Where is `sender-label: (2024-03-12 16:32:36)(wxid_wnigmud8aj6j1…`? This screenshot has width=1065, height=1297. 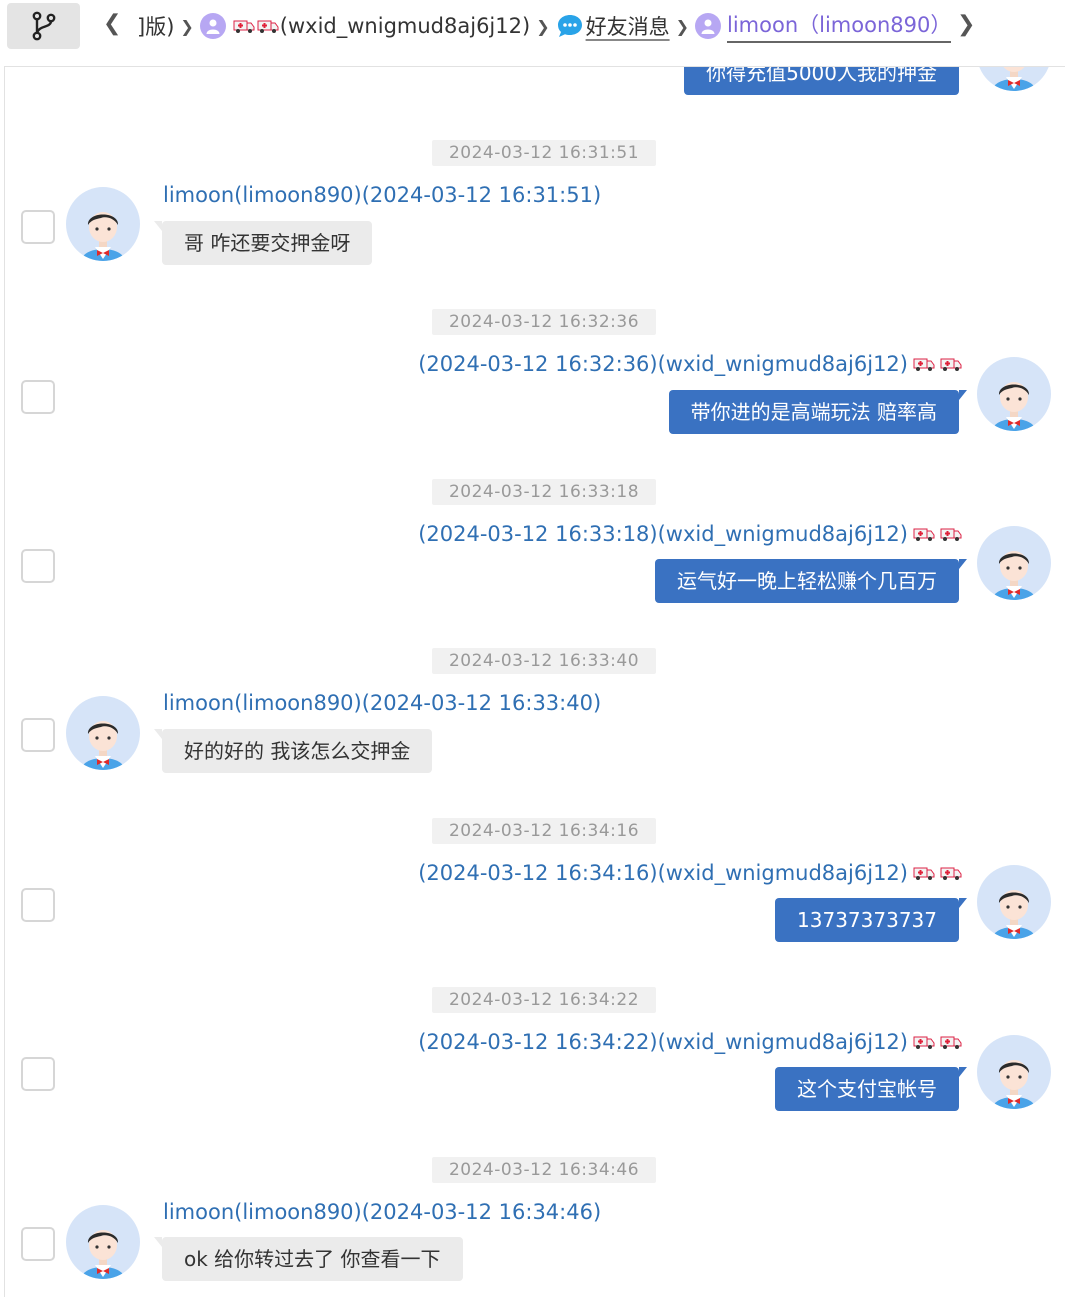
sender-label: (2024-03-12 16:32:36)(wxid_wnigmud8aj6j1… is located at coordinates (690, 364).